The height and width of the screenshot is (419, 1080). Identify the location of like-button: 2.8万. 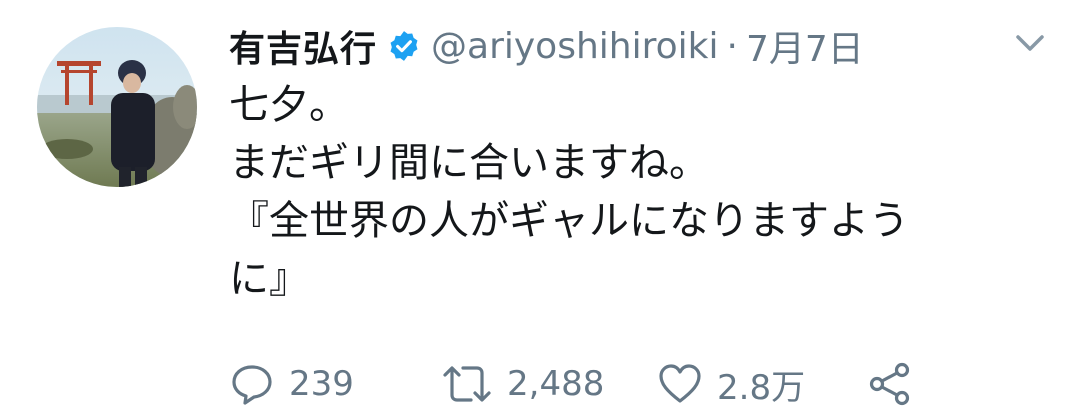
(731, 384).